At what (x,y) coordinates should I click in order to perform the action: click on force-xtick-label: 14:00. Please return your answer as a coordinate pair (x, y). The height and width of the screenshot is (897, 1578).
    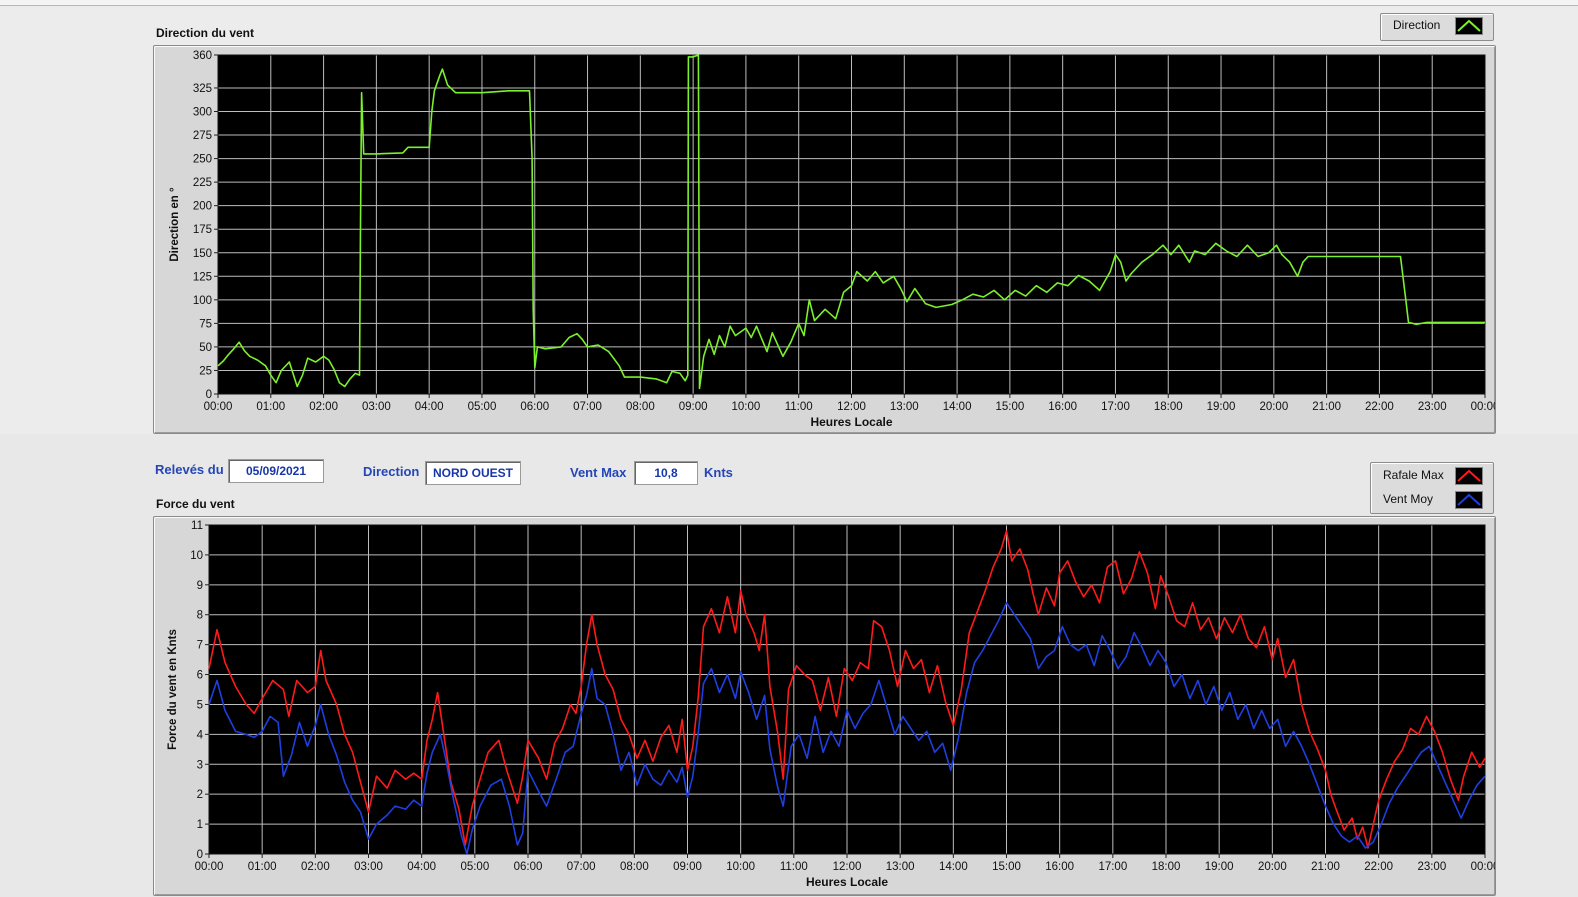
    Looking at the image, I should click on (953, 867).